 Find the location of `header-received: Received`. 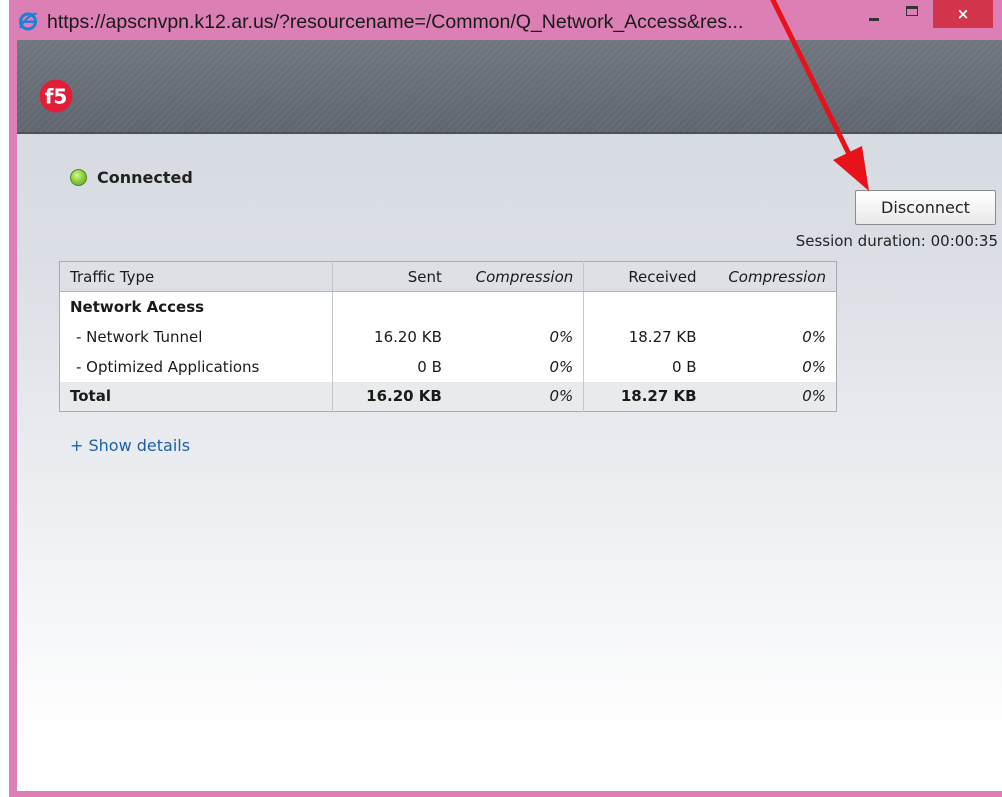

header-received: Received is located at coordinates (645, 276).